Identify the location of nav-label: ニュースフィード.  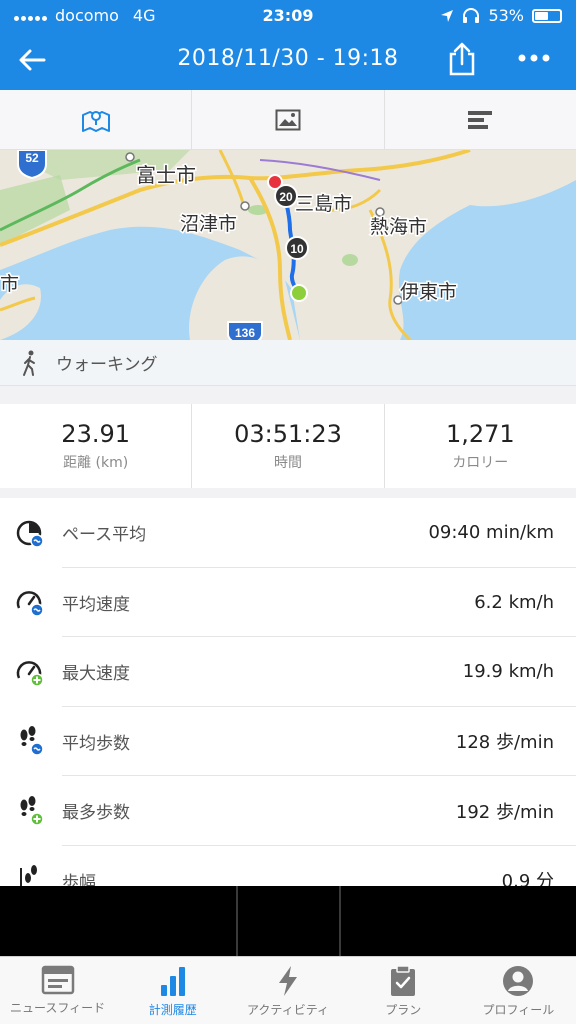
(58, 1008).